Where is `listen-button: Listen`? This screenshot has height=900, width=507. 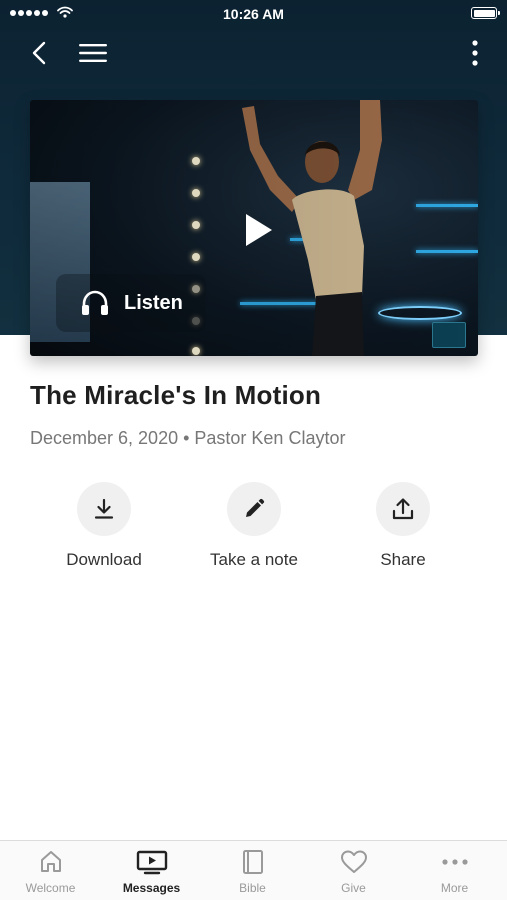
listen-button: Listen is located at coordinates (131, 303).